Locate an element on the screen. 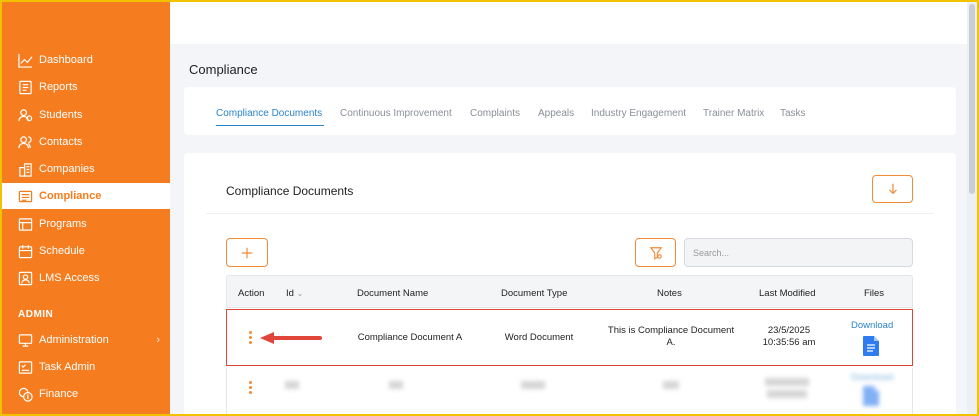  sidebar-item-label: LMS Access is located at coordinates (69, 278).